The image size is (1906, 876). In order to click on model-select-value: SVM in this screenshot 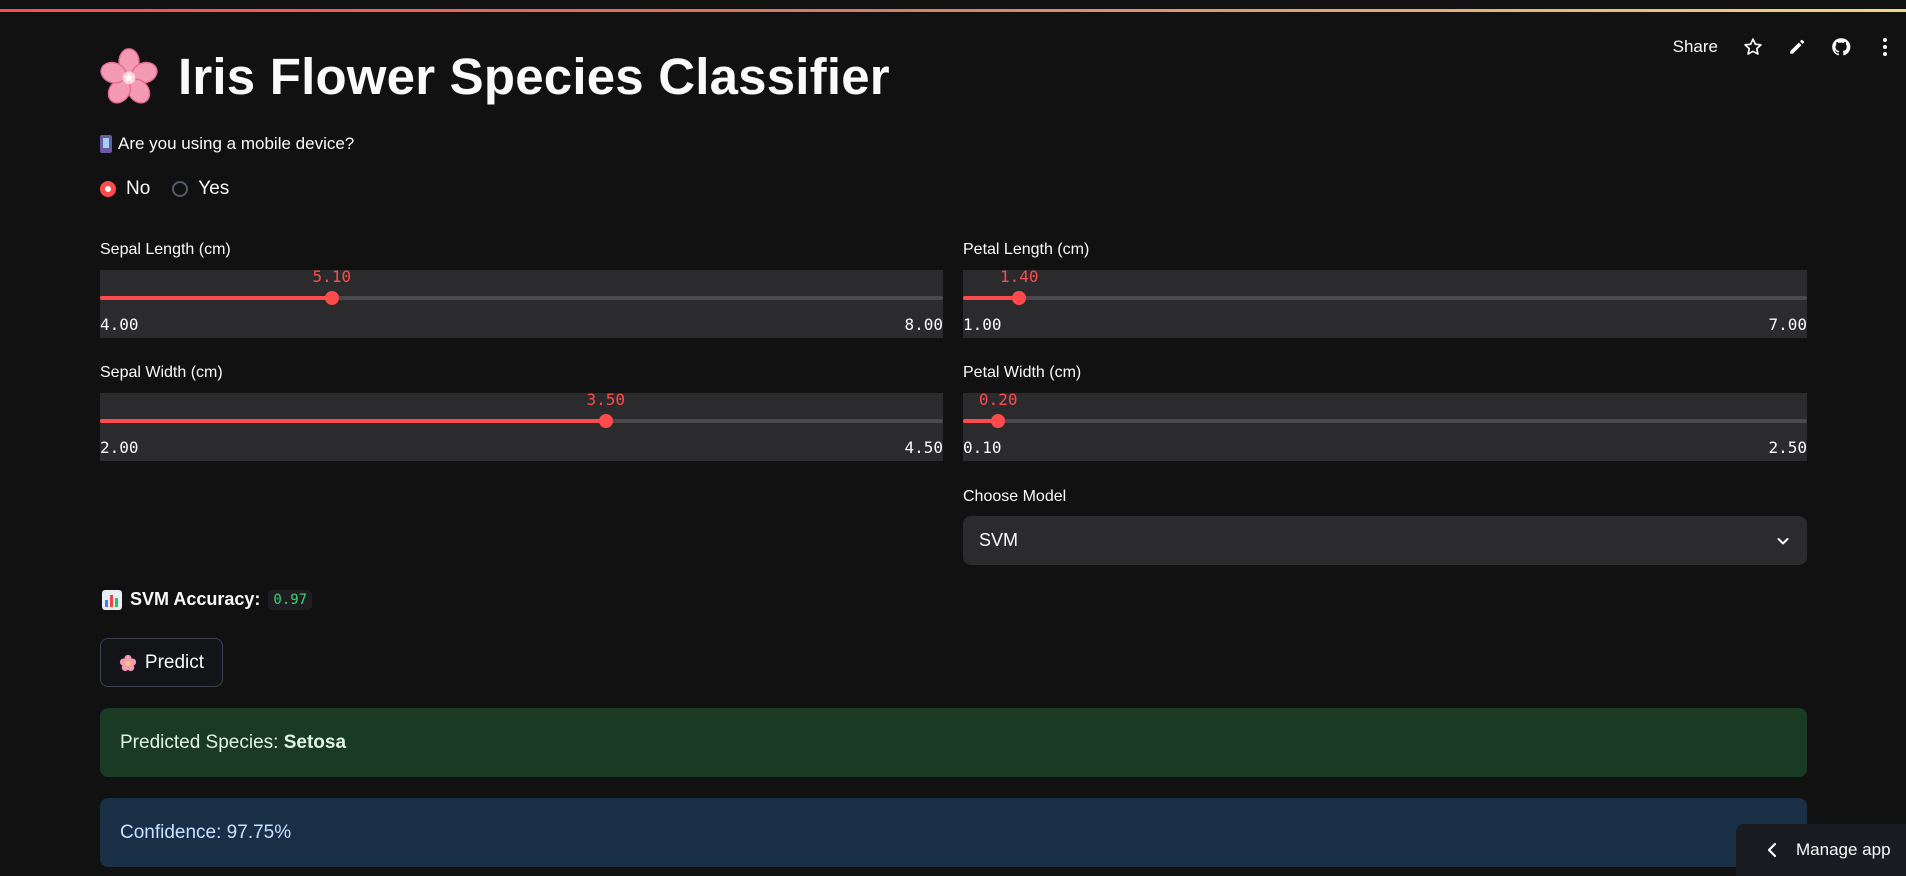, I will do `click(999, 540)`.